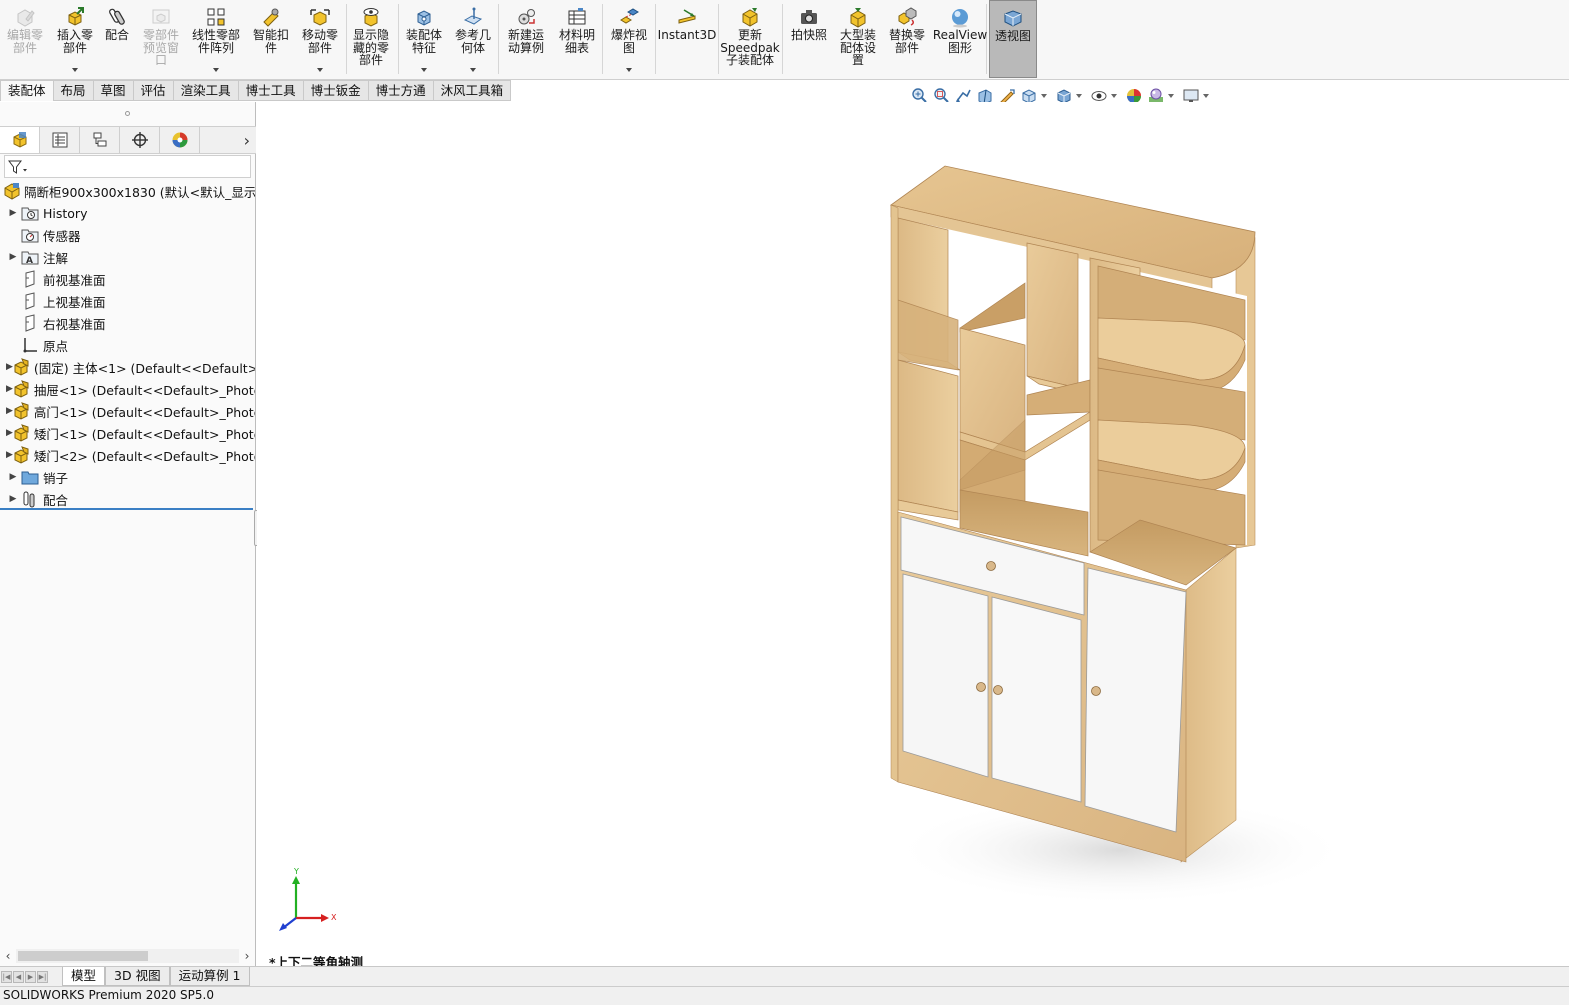 The width and height of the screenshot is (1569, 1005). What do you see at coordinates (75, 39) in the screenshot?
I see `insert-component-button: 插入零 部件` at bounding box center [75, 39].